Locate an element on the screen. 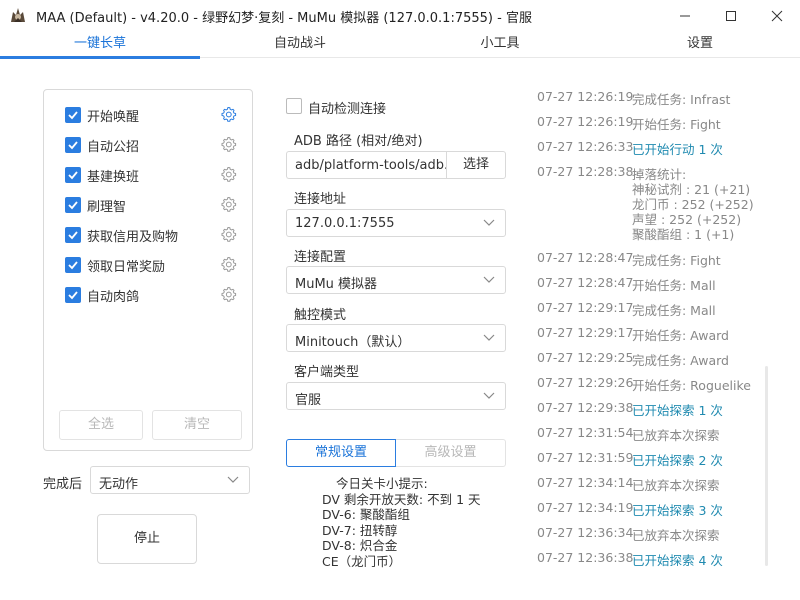  task-label: 领取日常奖励 is located at coordinates (126, 267).